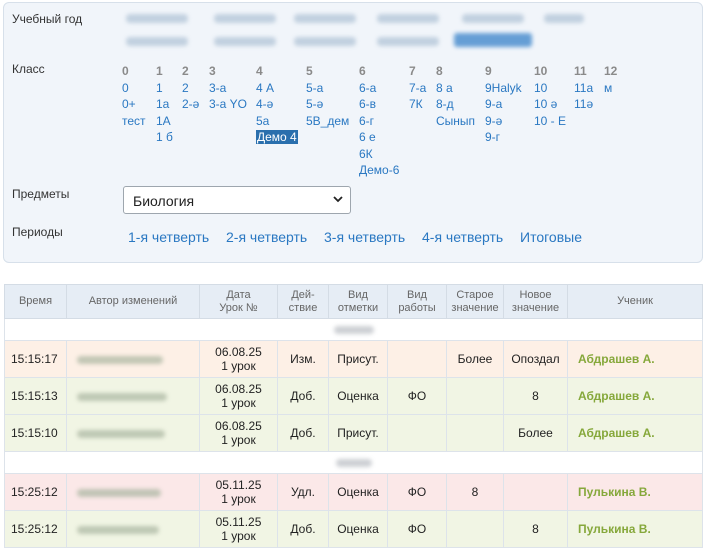 This screenshot has width=708, height=551. Describe the element at coordinates (366, 121) in the screenshot. I see `class-link: 6-г` at that location.